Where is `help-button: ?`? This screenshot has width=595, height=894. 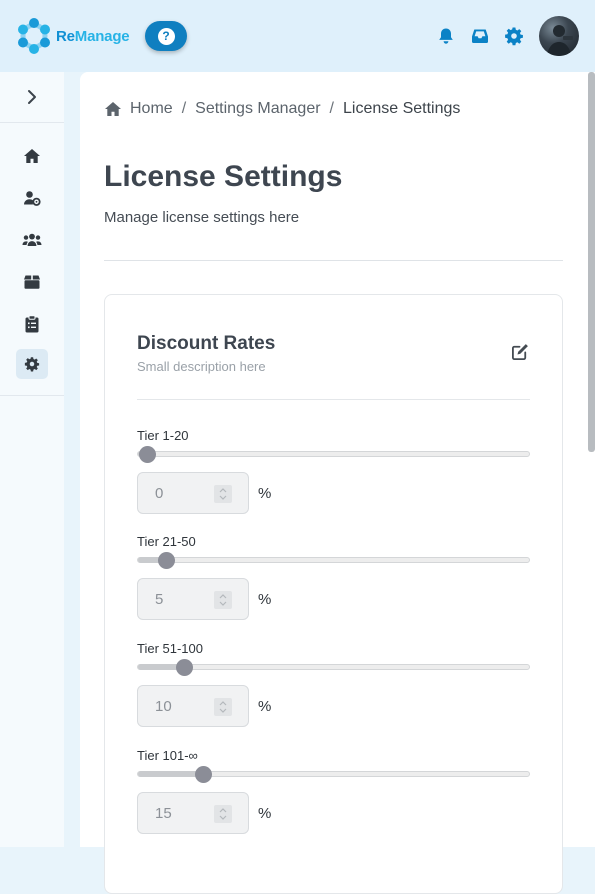 help-button: ? is located at coordinates (166, 36).